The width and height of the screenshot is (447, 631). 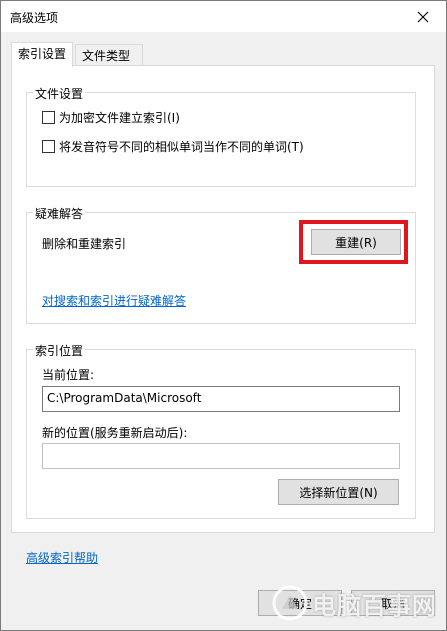 What do you see at coordinates (68, 375) in the screenshot?
I see `current-location-label: 当前位置:` at bounding box center [68, 375].